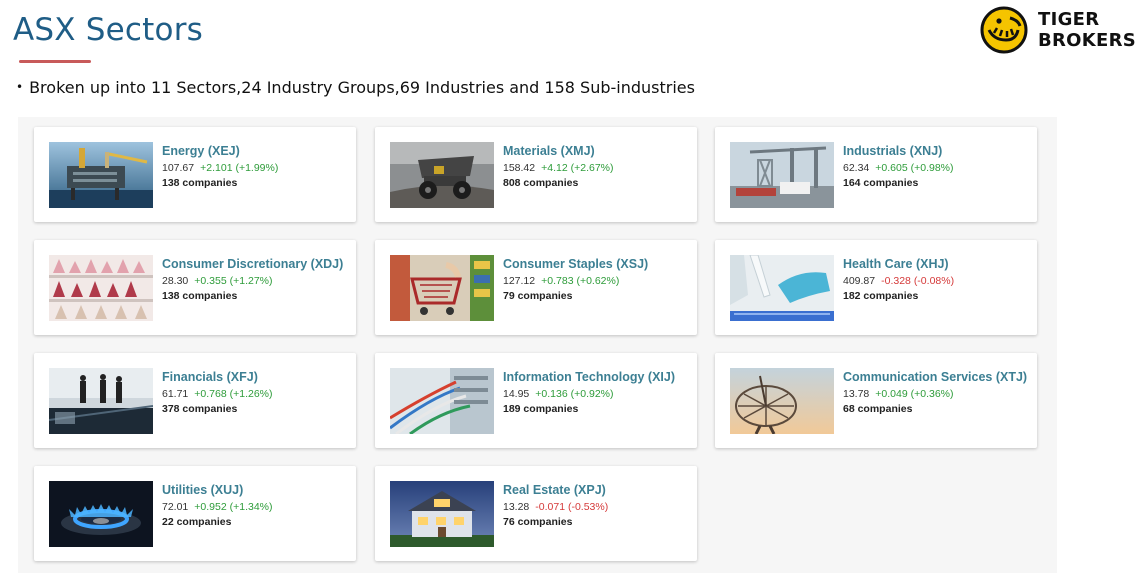 The image size is (1137, 573). What do you see at coordinates (175, 507) in the screenshot?
I see `sector-price: 72.01` at bounding box center [175, 507].